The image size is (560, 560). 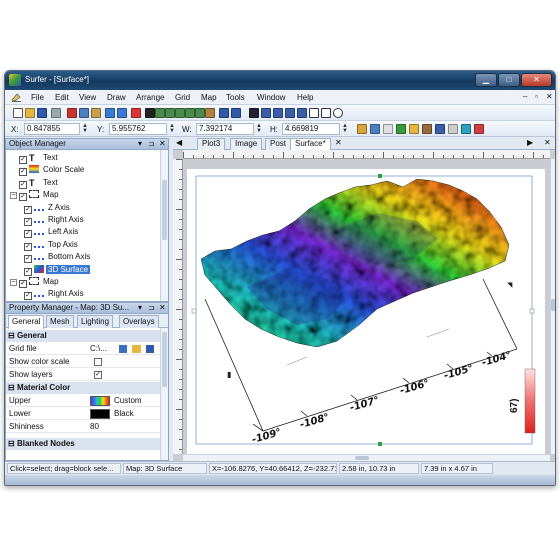 What do you see at coordinates (549, 96) in the screenshot?
I see `mdi-close-button: ✕` at bounding box center [549, 96].